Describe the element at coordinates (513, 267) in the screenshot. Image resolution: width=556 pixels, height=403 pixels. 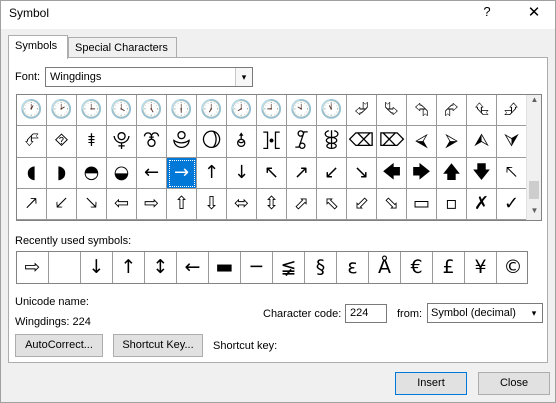
I see `recent-symbol-cell: ©` at that location.